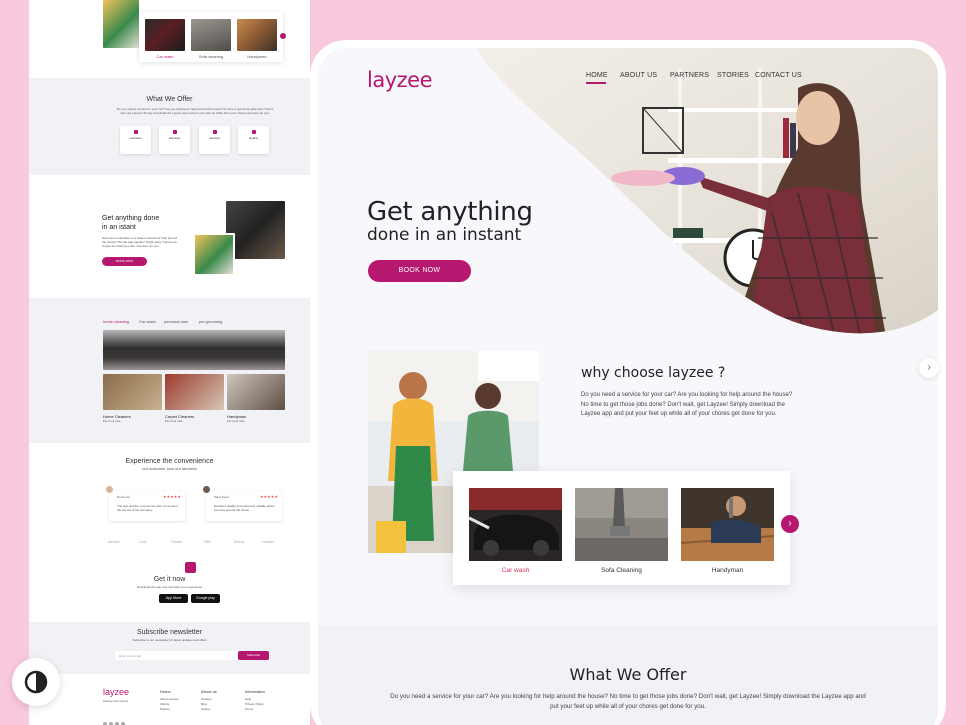  I want to click on service-label-handyman: Handyman, so click(727, 570).